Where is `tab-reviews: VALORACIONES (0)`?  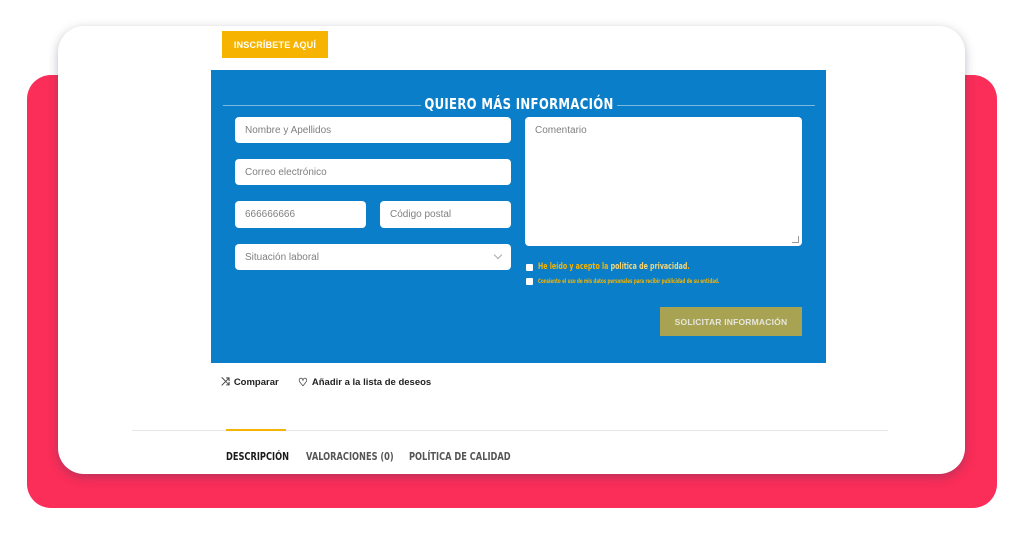 tab-reviews: VALORACIONES (0) is located at coordinates (350, 456).